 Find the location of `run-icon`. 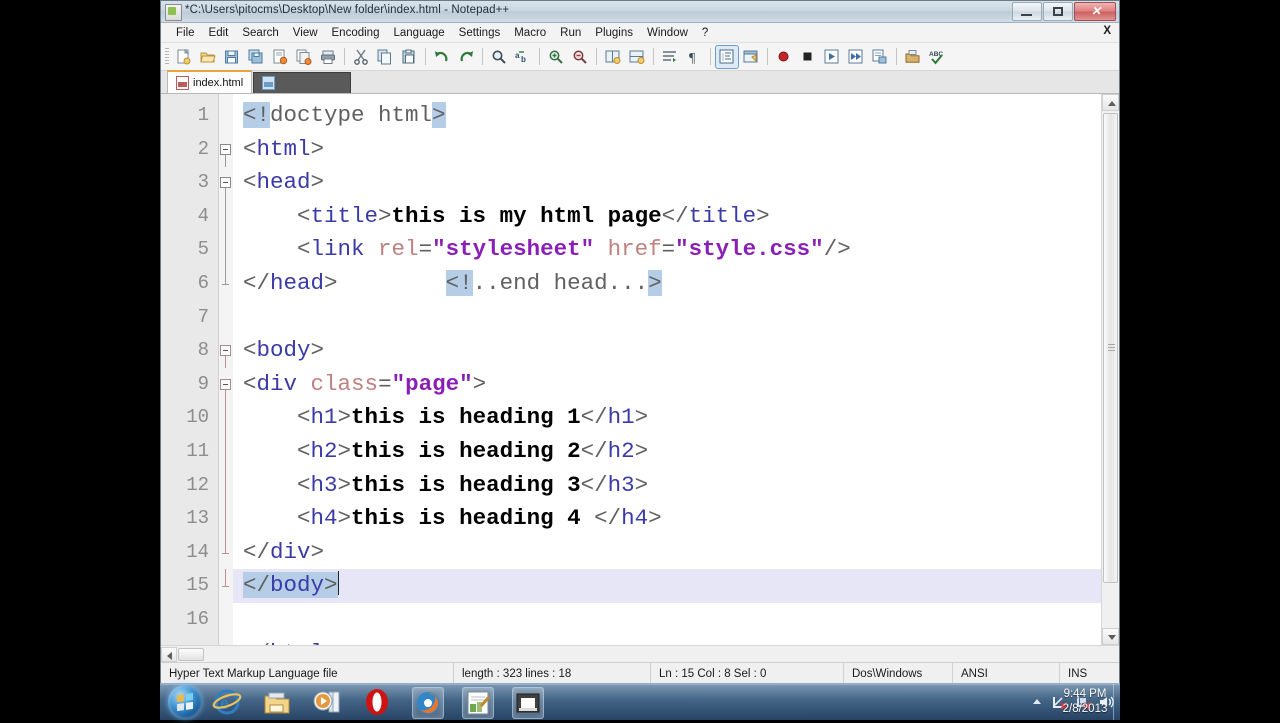

run-icon is located at coordinates (913, 57).